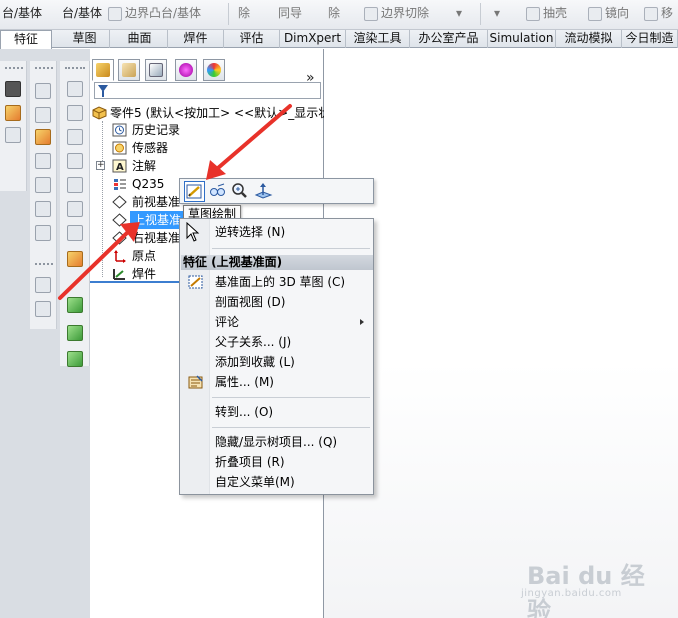 The image size is (678, 618). What do you see at coordinates (43, 137) in the screenshot?
I see `note-icon` at bounding box center [43, 137].